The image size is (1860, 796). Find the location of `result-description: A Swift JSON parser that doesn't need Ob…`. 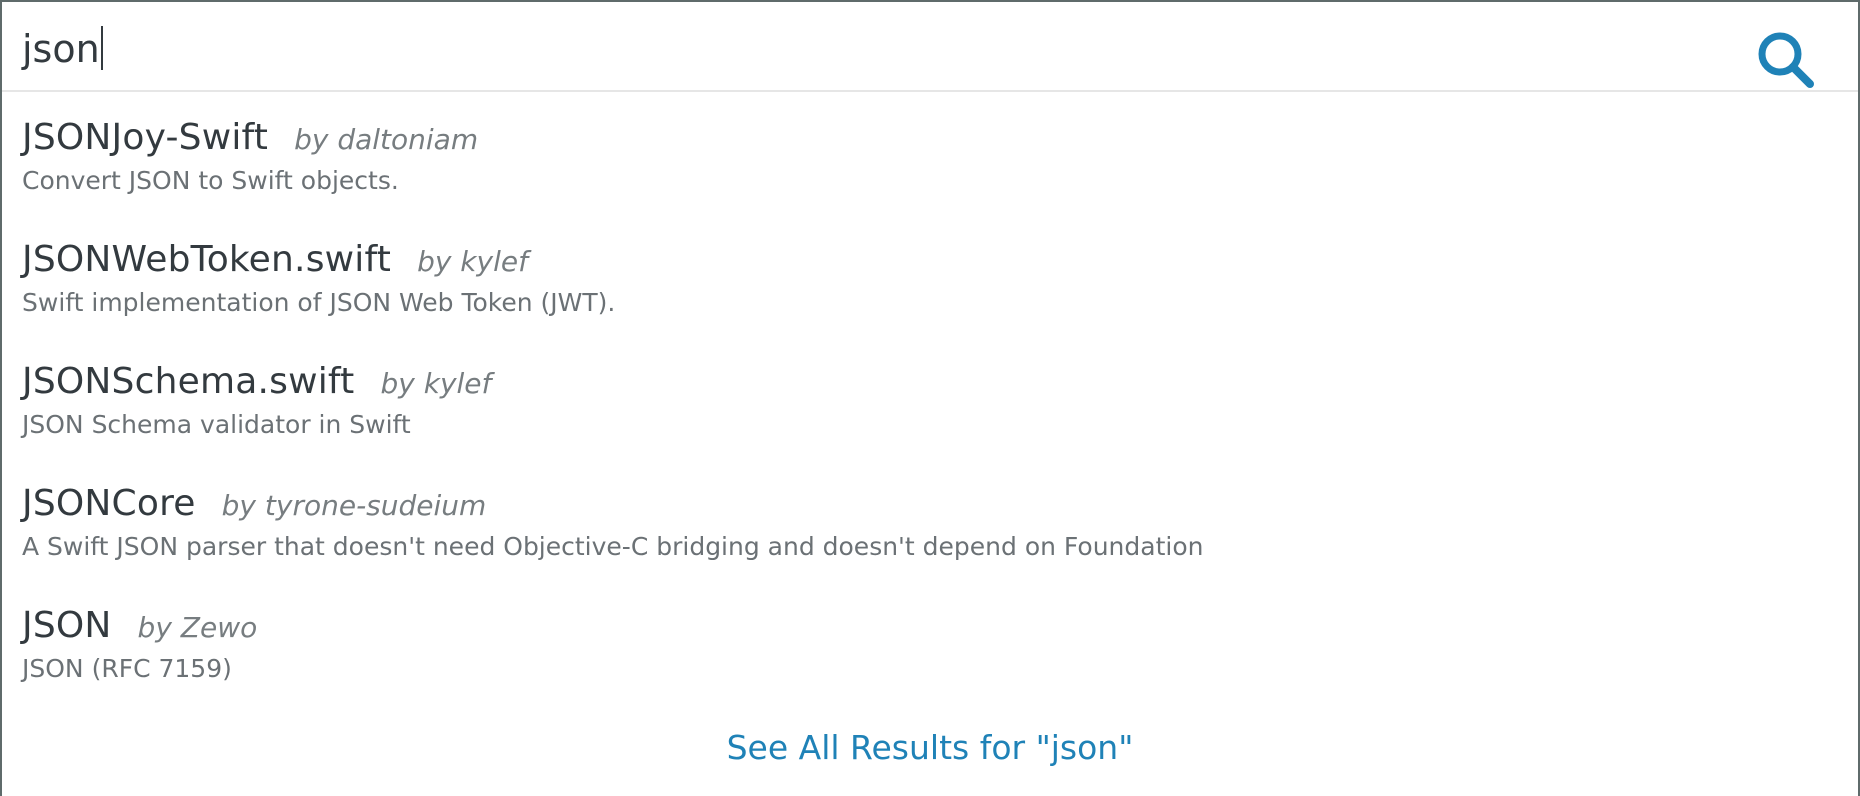

result-description: A Swift JSON parser that doesn't need Ob… is located at coordinates (613, 546).